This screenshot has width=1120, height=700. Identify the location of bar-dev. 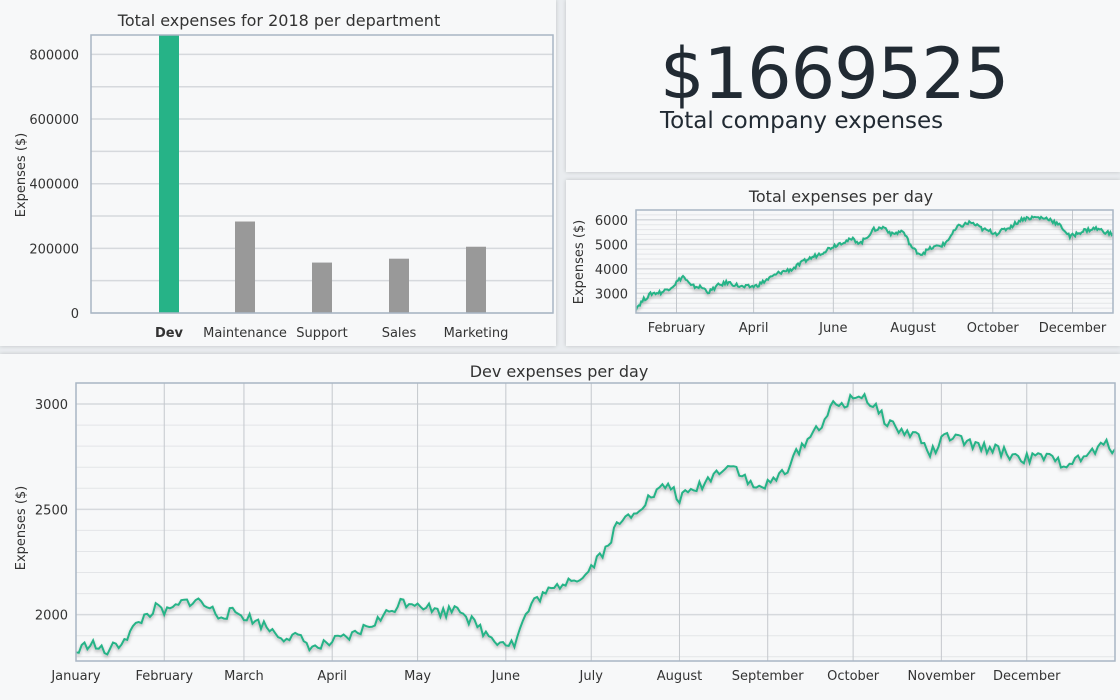
(169, 174).